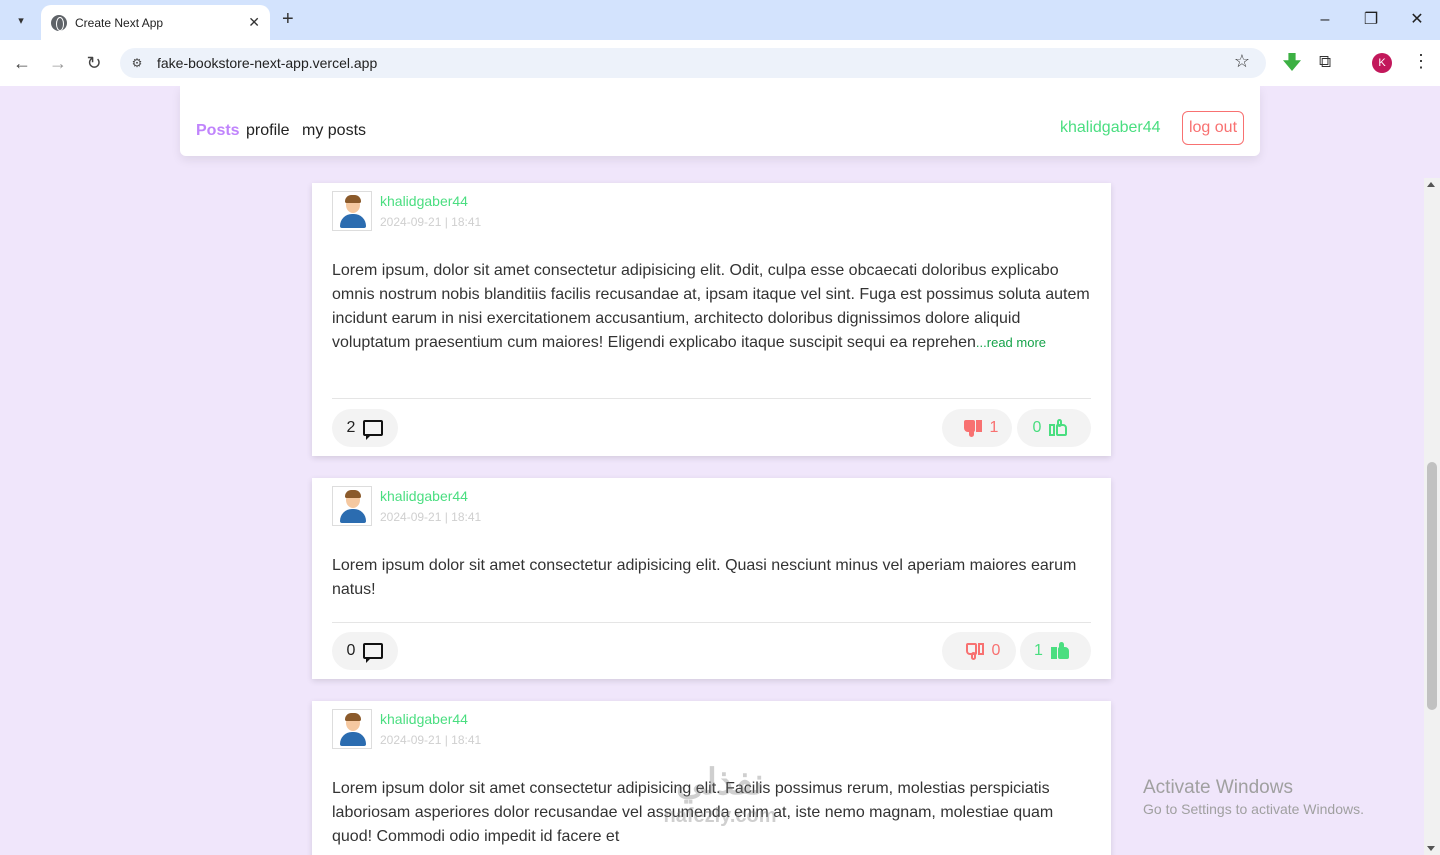  What do you see at coordinates (994, 427) in the screenshot?
I see `dislike-count: 1` at bounding box center [994, 427].